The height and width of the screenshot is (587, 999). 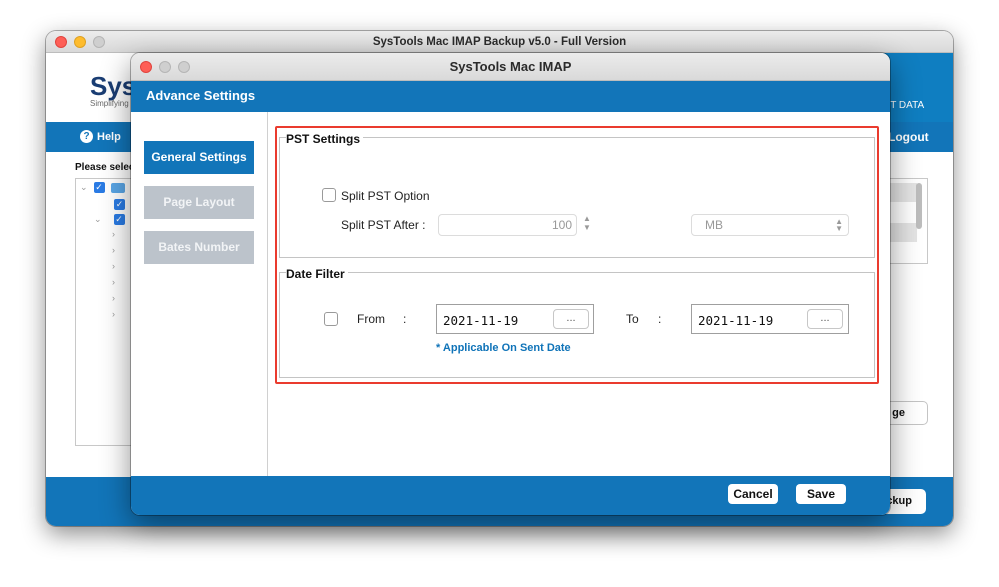 What do you see at coordinates (117, 187) in the screenshot?
I see `folder-icon` at bounding box center [117, 187].